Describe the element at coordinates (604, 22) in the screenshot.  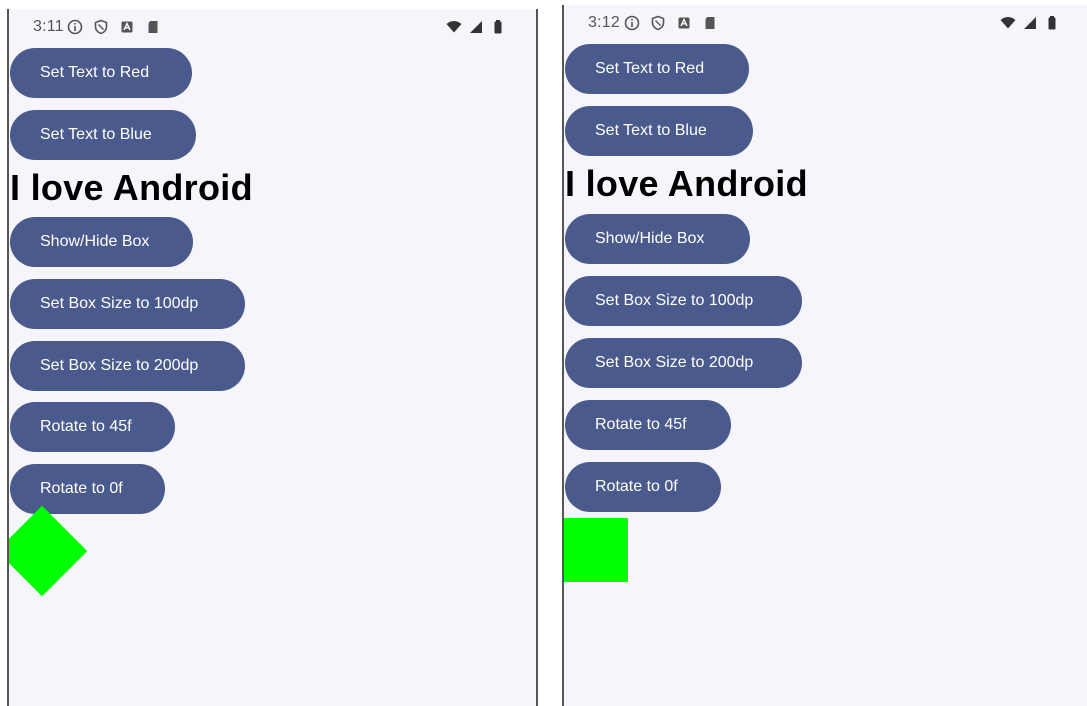
I see `status-time: 3:12` at that location.